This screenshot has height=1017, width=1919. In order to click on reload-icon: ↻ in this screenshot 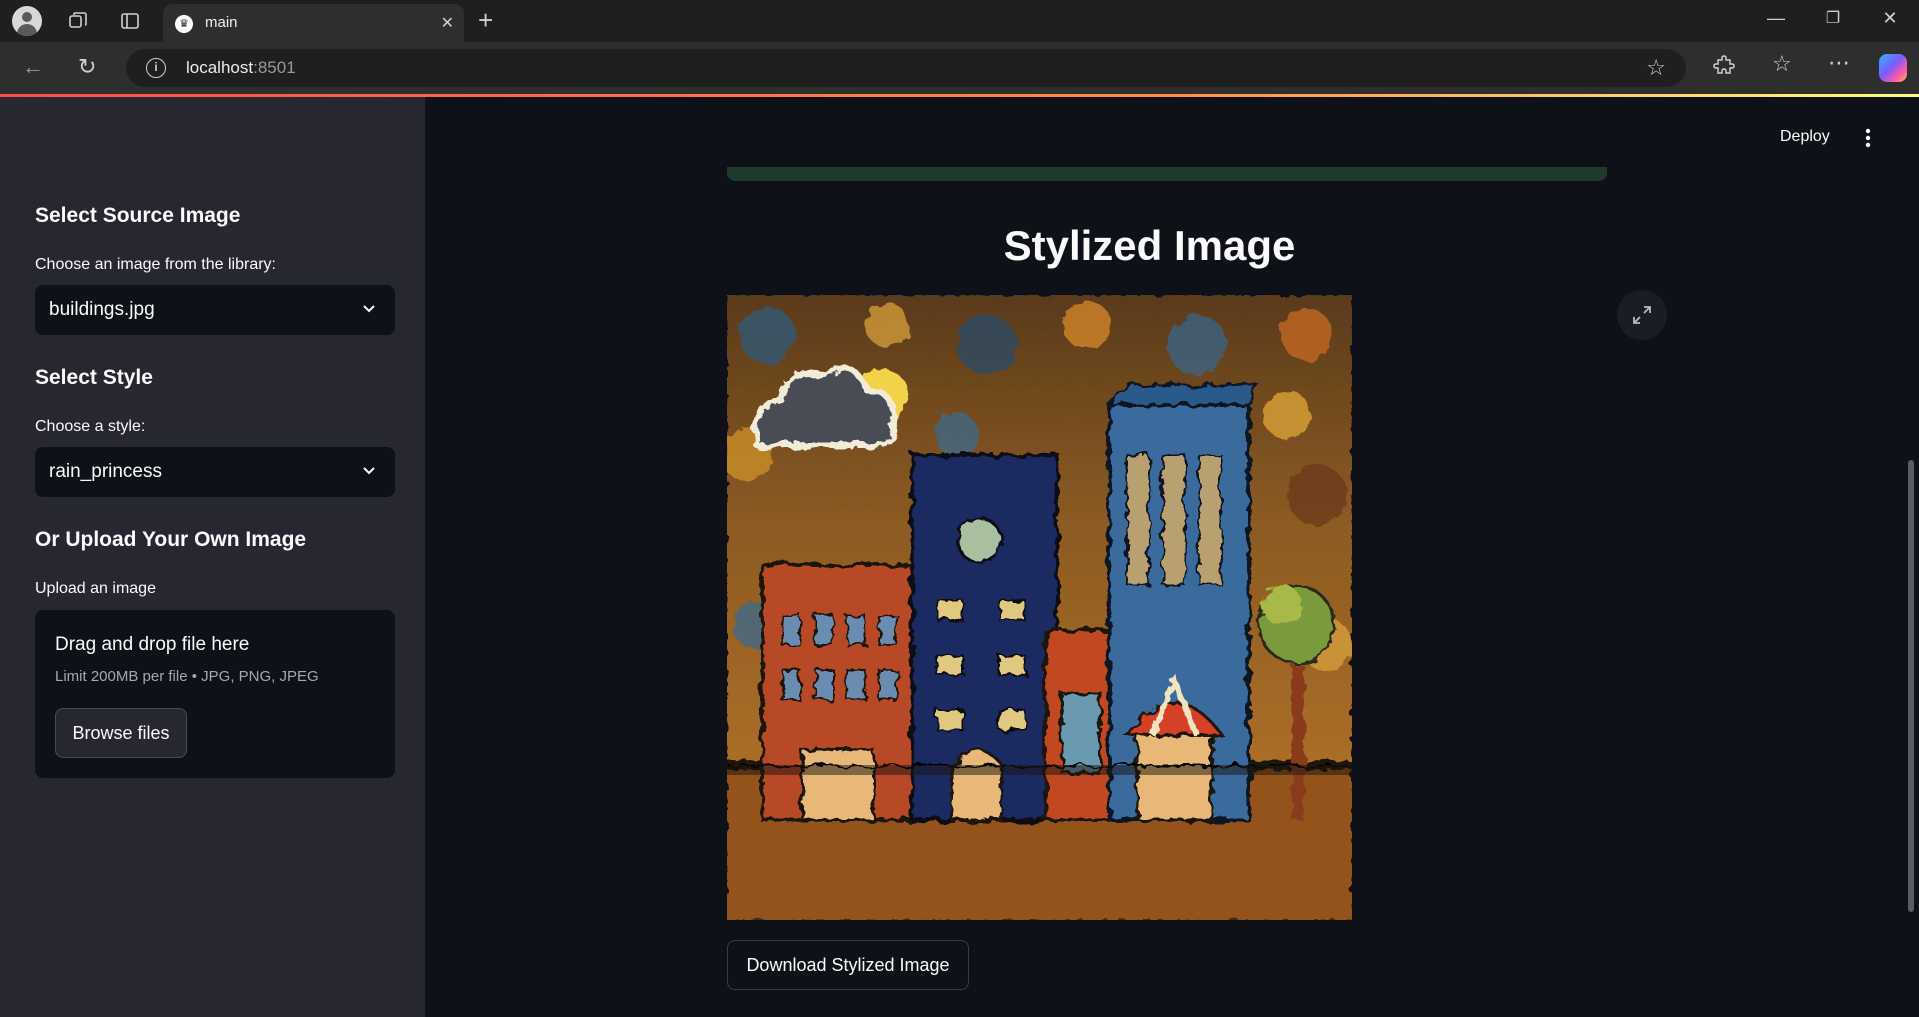, I will do `click(87, 67)`.